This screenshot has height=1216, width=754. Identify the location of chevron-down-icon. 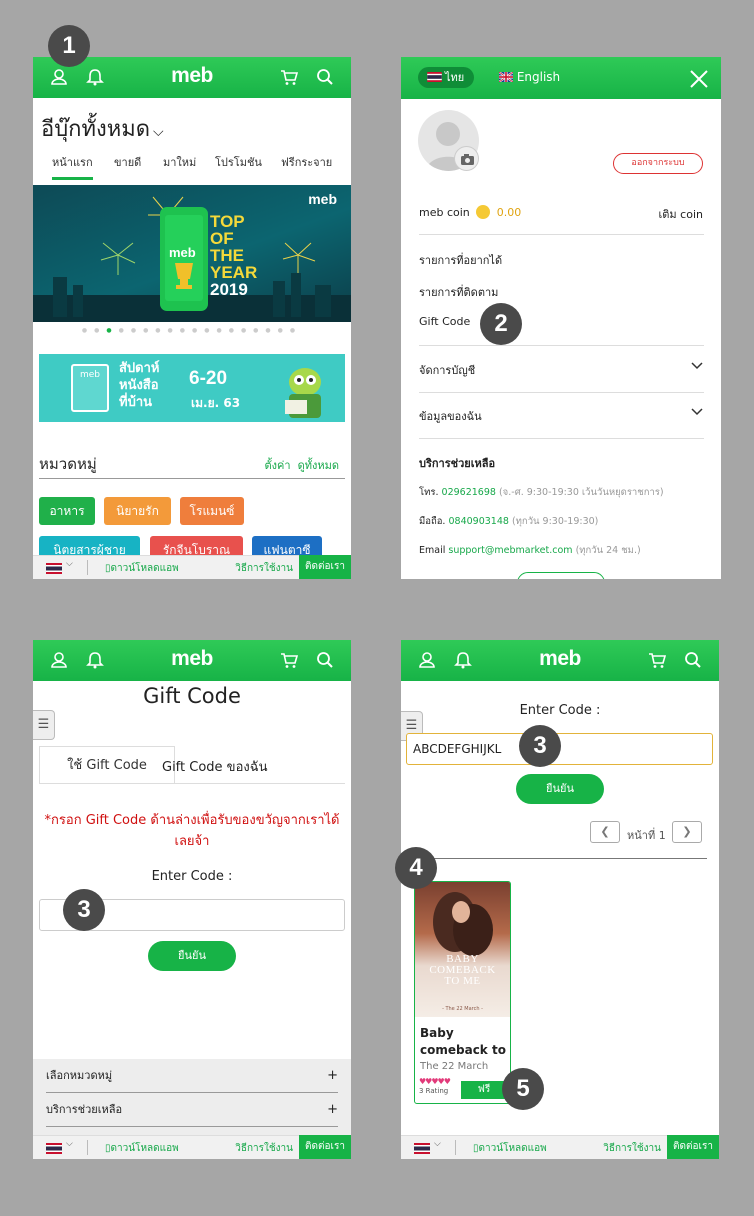
(697, 366).